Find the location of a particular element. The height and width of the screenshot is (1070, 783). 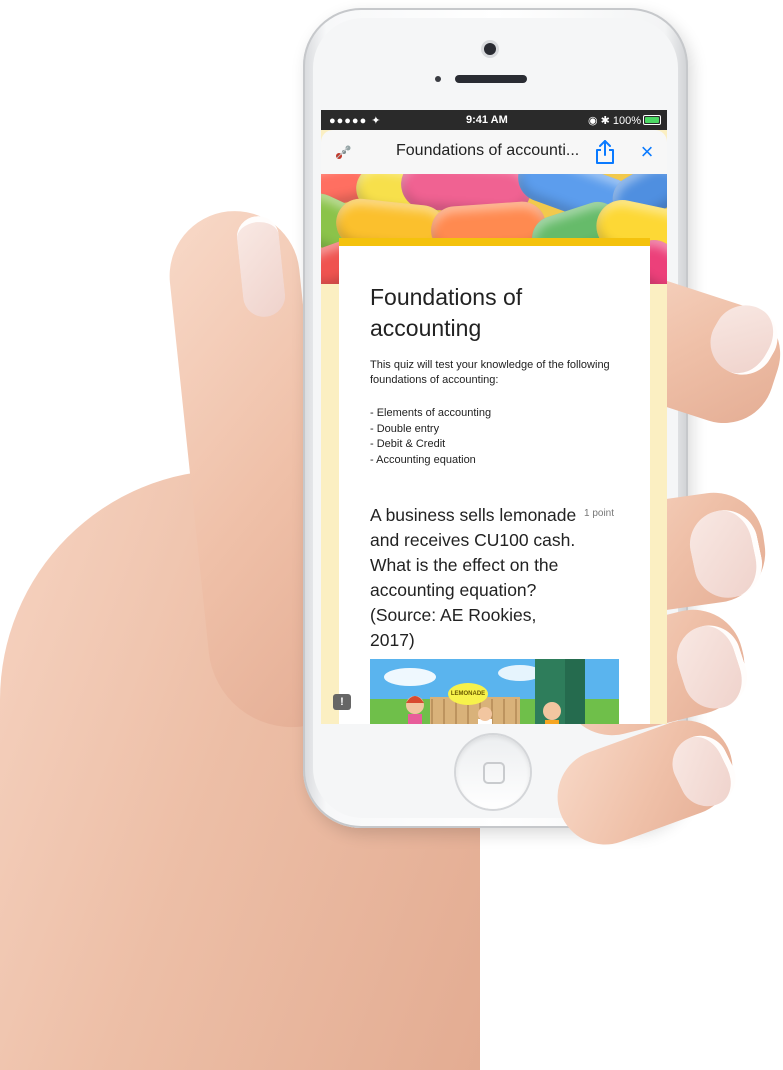

list-item: - Double entry is located at coordinates (405, 428).